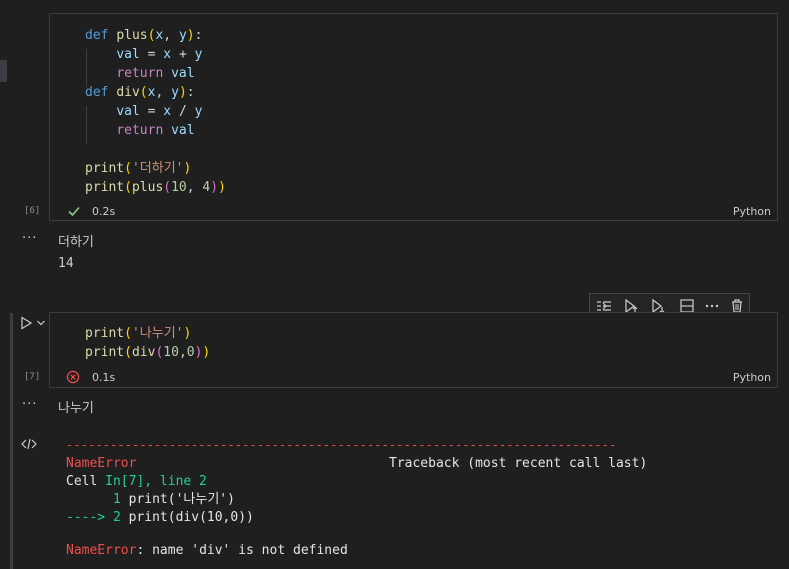  Describe the element at coordinates (138, 333) in the screenshot. I see `code-line: print('나누기')` at that location.